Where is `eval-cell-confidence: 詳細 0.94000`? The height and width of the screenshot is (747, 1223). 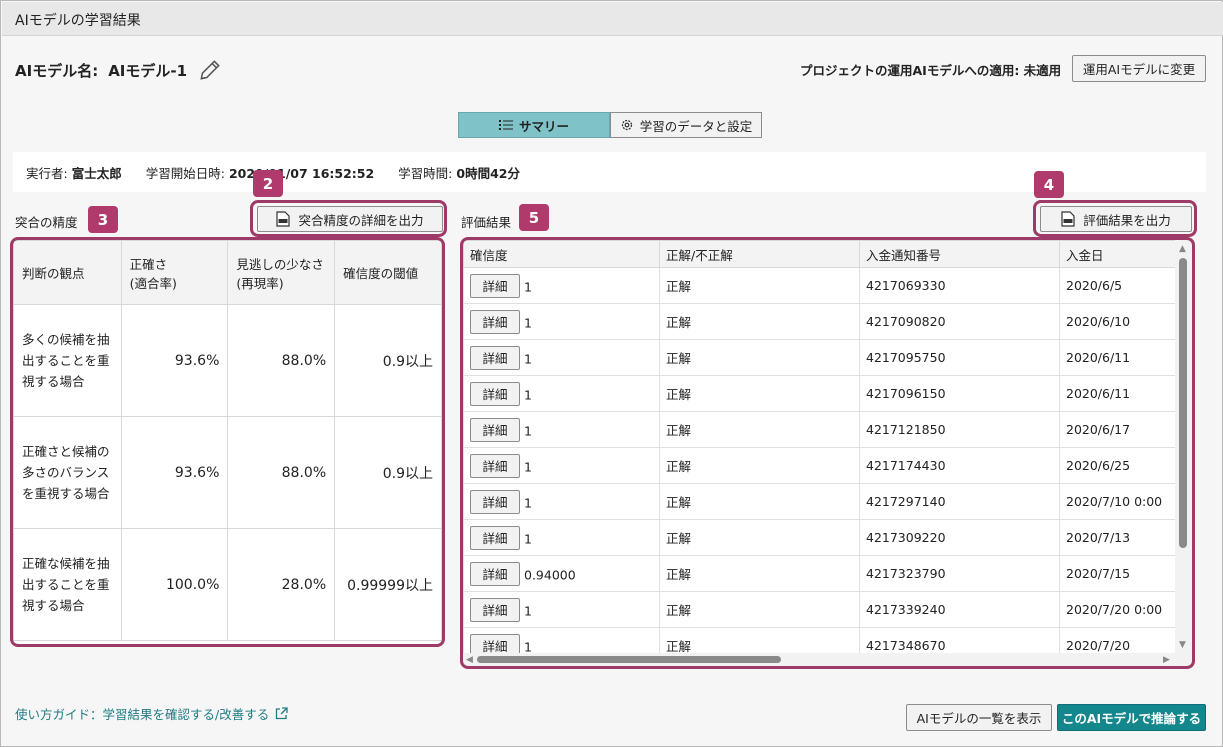 eval-cell-confidence: 詳細 0.94000 is located at coordinates (561, 573).